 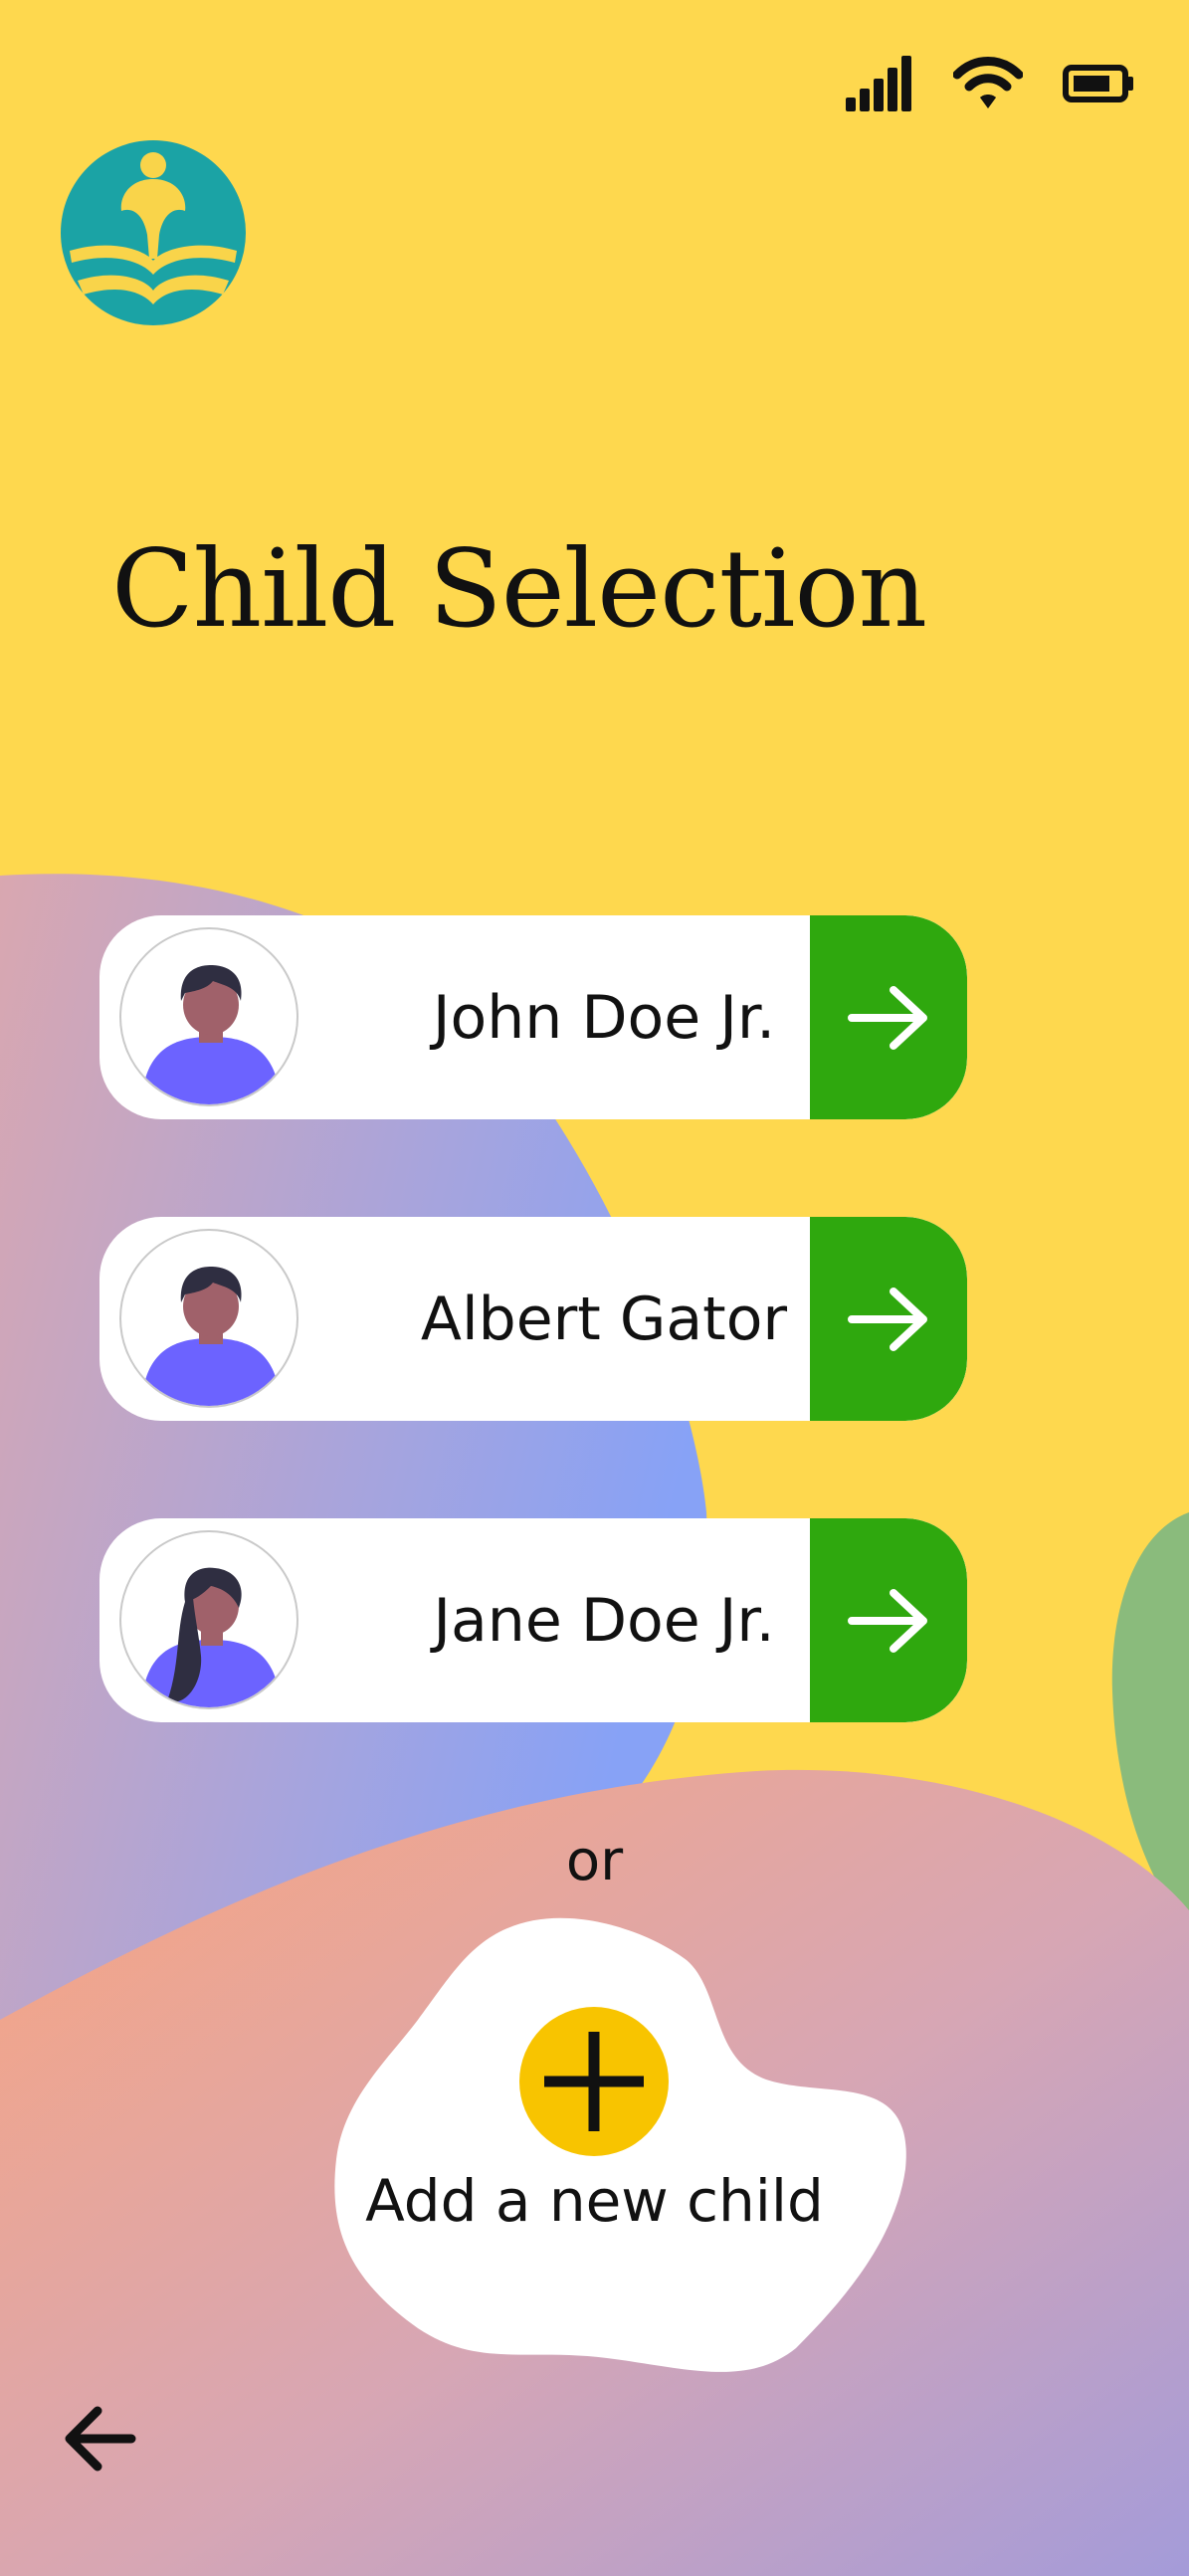 What do you see at coordinates (533, 1620) in the screenshot?
I see `child-card: Jane Doe Jr.` at bounding box center [533, 1620].